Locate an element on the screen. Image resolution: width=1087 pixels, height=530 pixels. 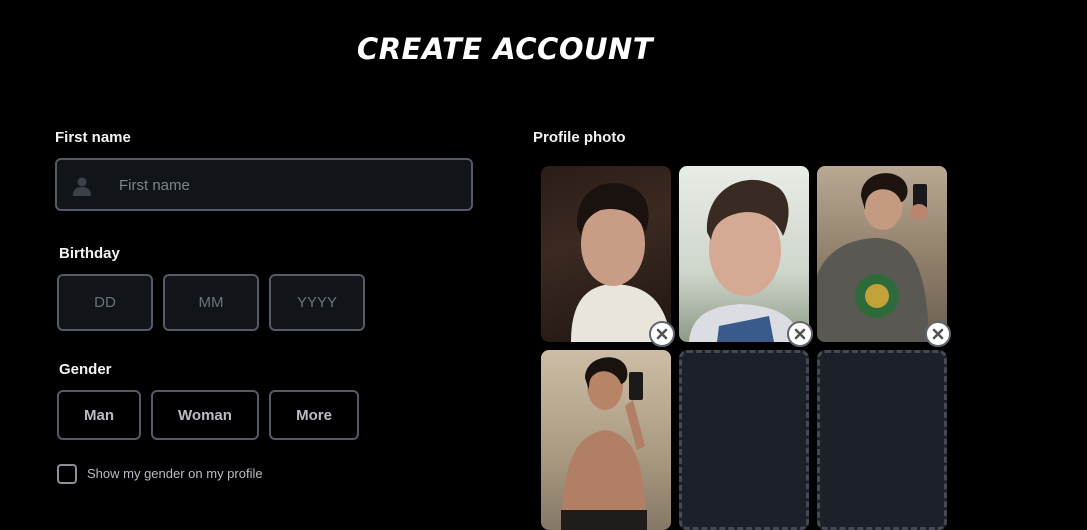
birthday-day-field is located at coordinates (105, 302).